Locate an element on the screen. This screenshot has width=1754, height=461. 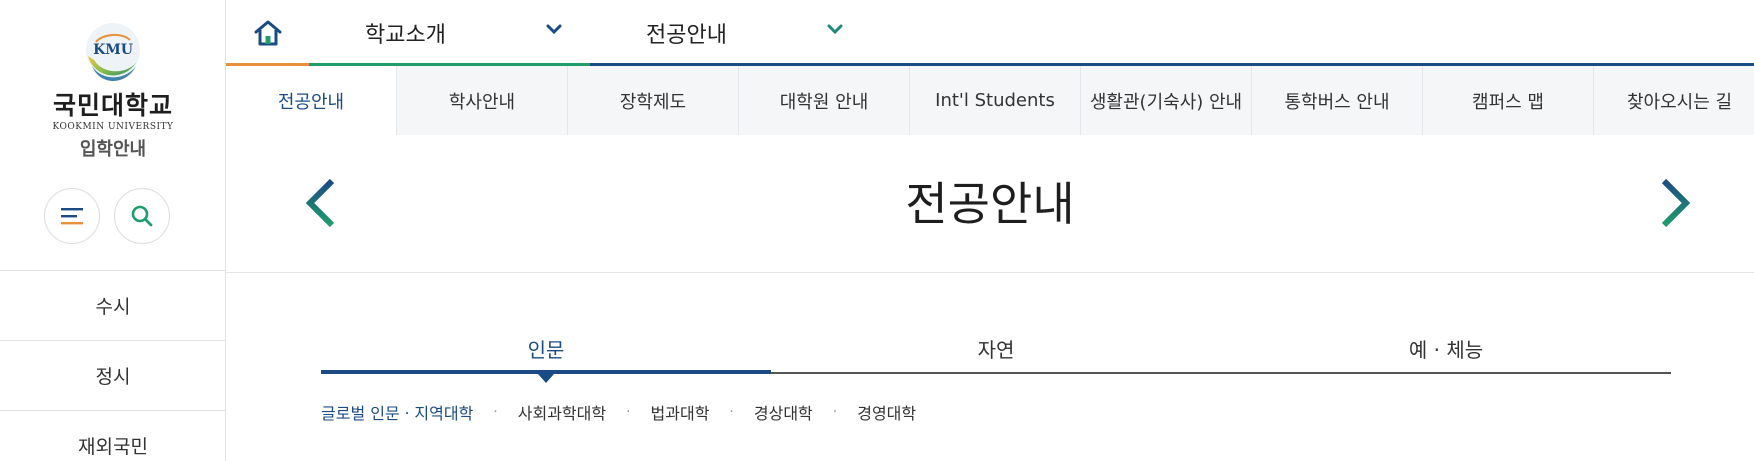
sidebar-menu: 수시 정시 재외국민 is located at coordinates (113, 365).